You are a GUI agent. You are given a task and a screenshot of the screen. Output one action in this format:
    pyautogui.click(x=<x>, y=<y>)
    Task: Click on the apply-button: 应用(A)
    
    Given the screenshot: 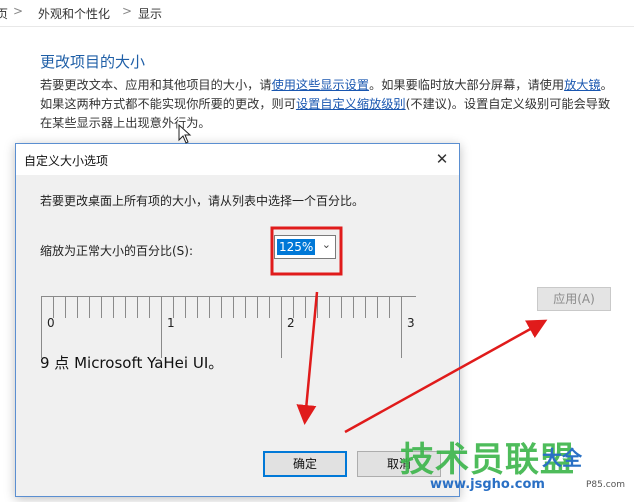 What is the action you would take?
    pyautogui.click(x=574, y=299)
    